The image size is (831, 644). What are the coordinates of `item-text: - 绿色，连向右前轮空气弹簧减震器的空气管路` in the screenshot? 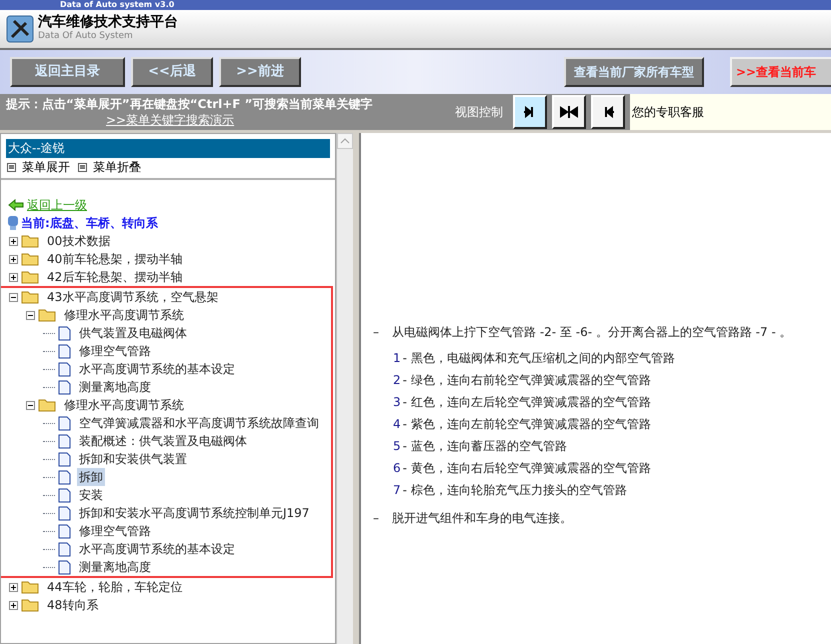 It's located at (526, 380).